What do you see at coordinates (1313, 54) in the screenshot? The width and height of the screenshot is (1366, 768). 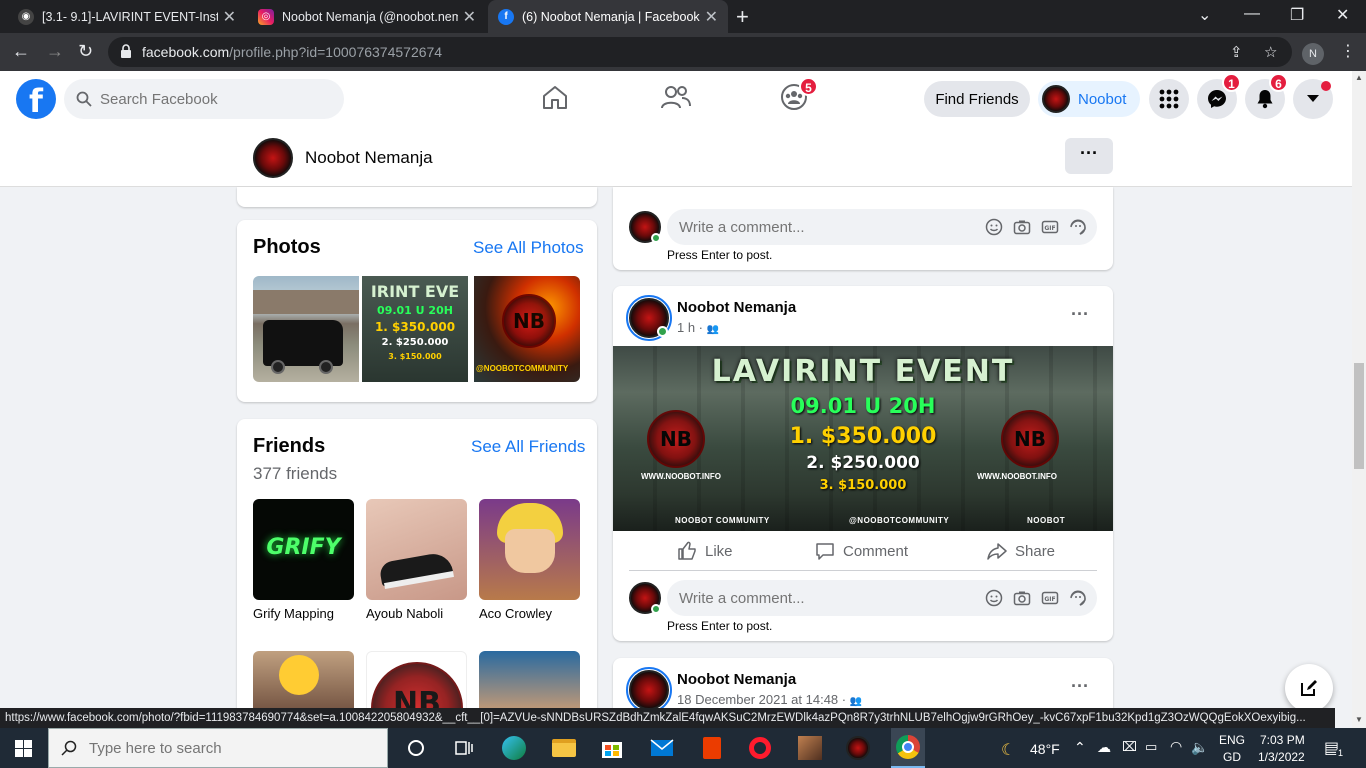 I see `browser-profile-avatar: N` at bounding box center [1313, 54].